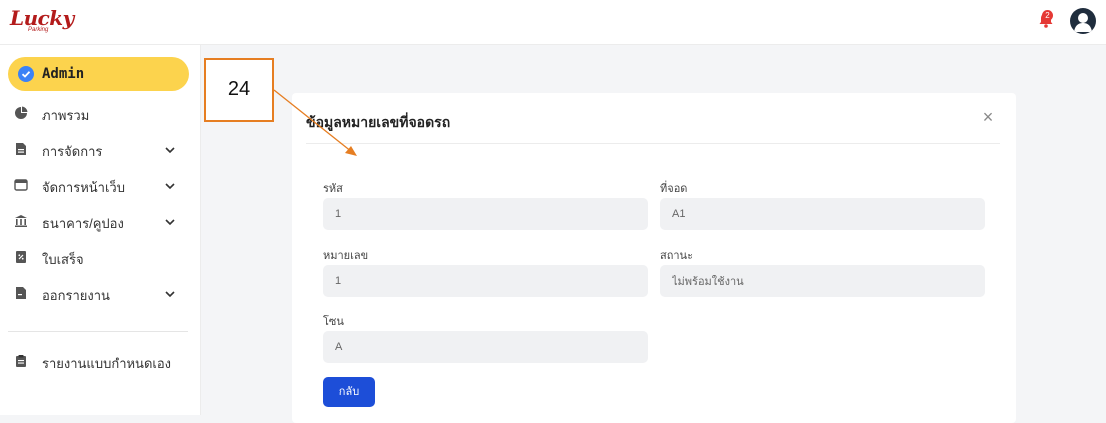  Describe the element at coordinates (553, 22) in the screenshot. I see `top-bar: Lucky Parking 2` at that location.